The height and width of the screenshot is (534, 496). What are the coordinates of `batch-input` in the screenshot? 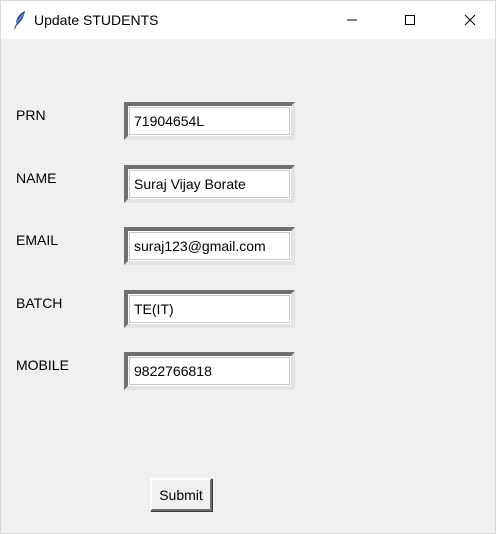 It's located at (209, 309).